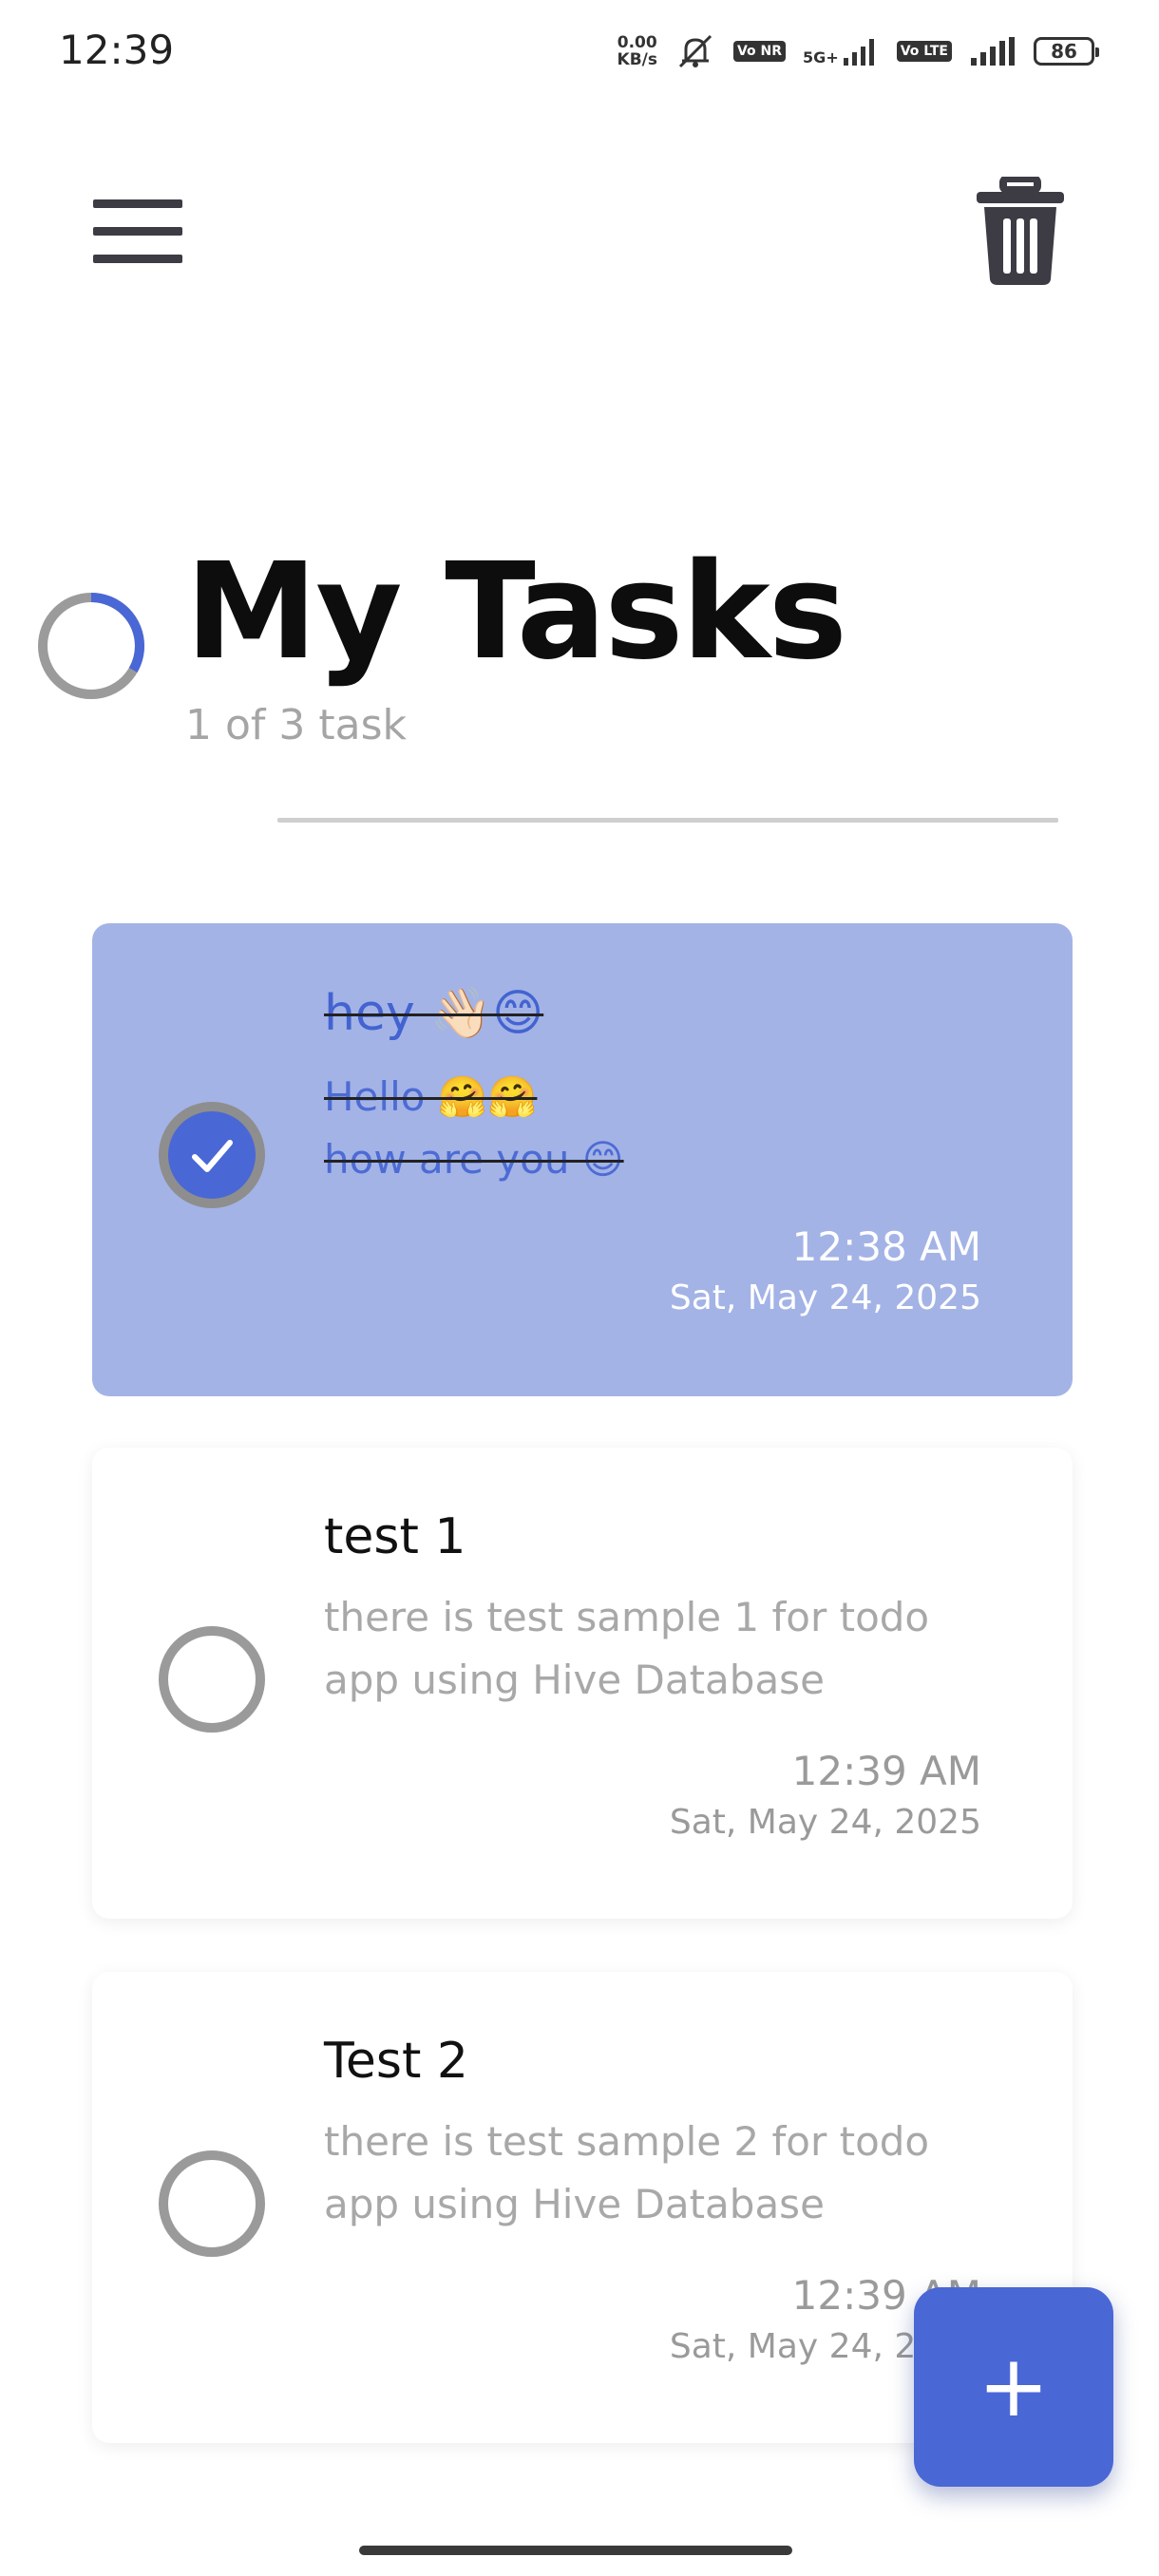  I want to click on task-time: 12:39 AM, so click(886, 1771).